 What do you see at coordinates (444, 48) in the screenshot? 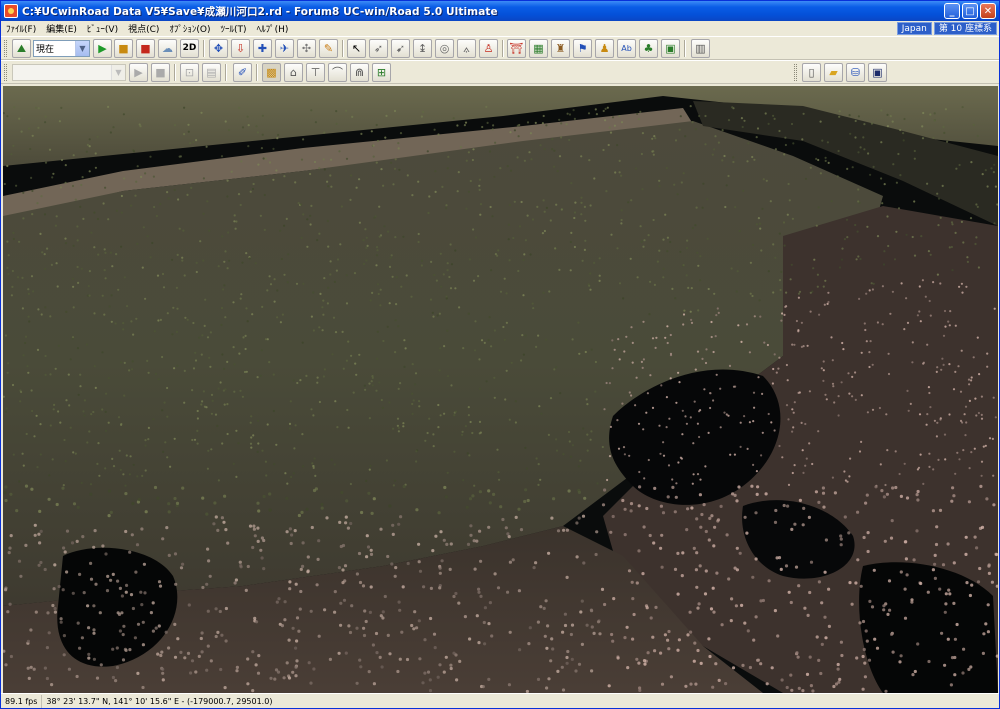
I see `target-icon: ◎` at bounding box center [444, 48].